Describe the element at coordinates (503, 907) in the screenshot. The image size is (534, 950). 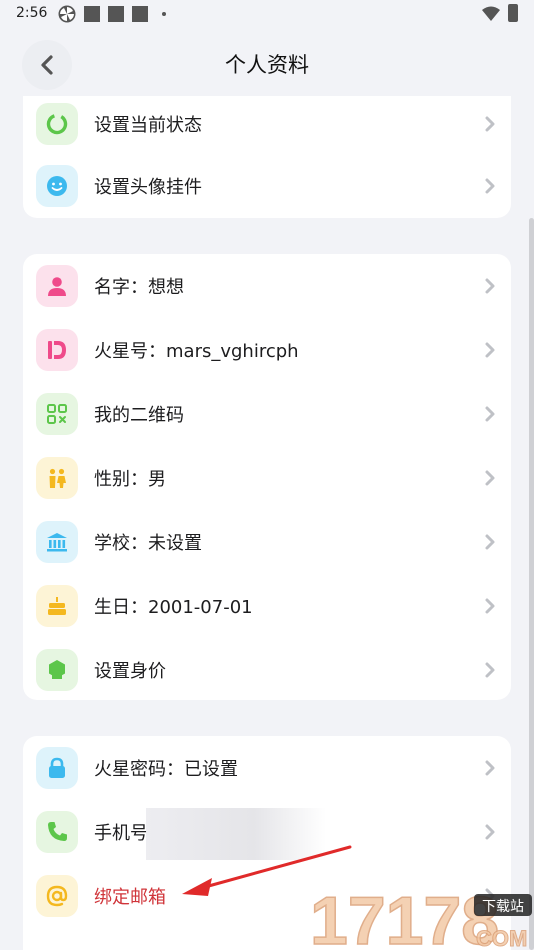
I see `watermark-tag-text: 下载站` at that location.